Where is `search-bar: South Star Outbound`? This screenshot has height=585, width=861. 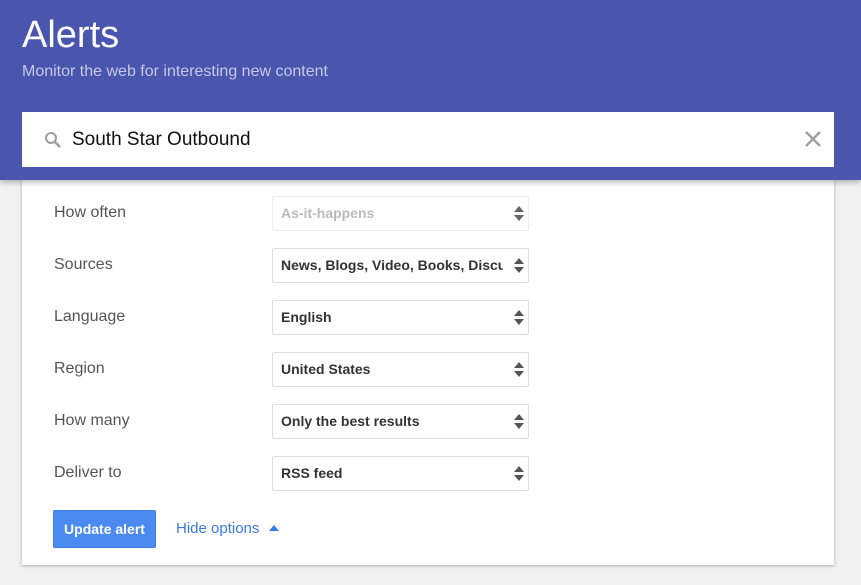
search-bar: South Star Outbound is located at coordinates (428, 139).